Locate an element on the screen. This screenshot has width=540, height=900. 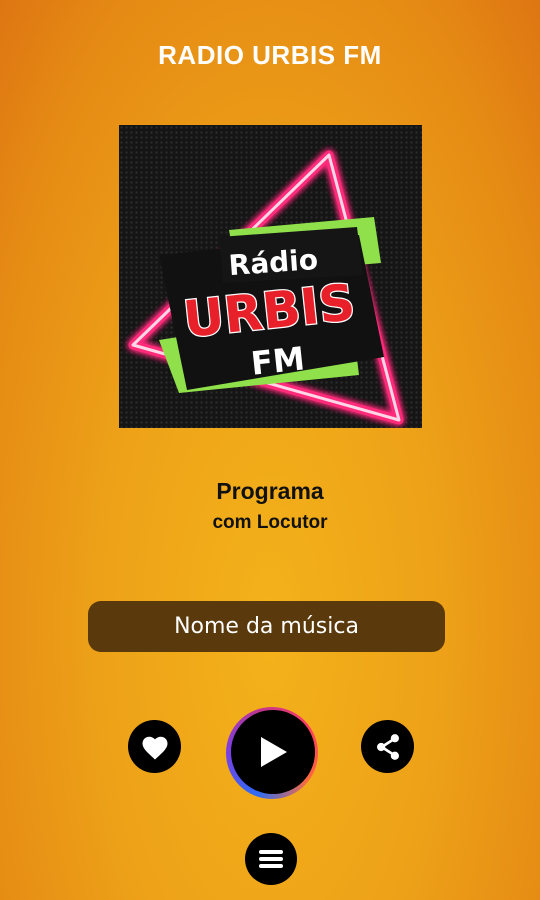
menu-icon is located at coordinates (271, 859).